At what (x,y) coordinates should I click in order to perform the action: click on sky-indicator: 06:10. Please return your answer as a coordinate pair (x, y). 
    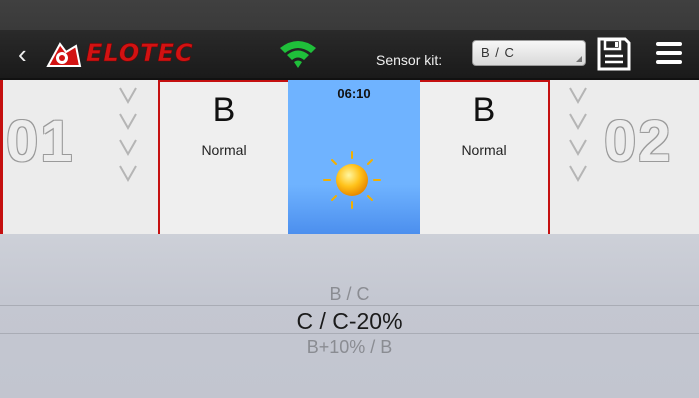
    Looking at the image, I should click on (354, 157).